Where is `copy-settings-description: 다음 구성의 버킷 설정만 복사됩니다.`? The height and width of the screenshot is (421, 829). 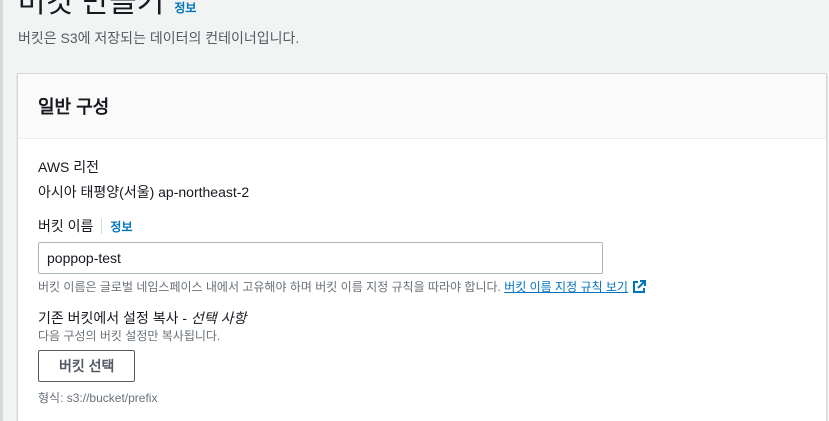
copy-settings-description: 다음 구성의 버킷 설정만 복사됩니다. is located at coordinates (129, 336).